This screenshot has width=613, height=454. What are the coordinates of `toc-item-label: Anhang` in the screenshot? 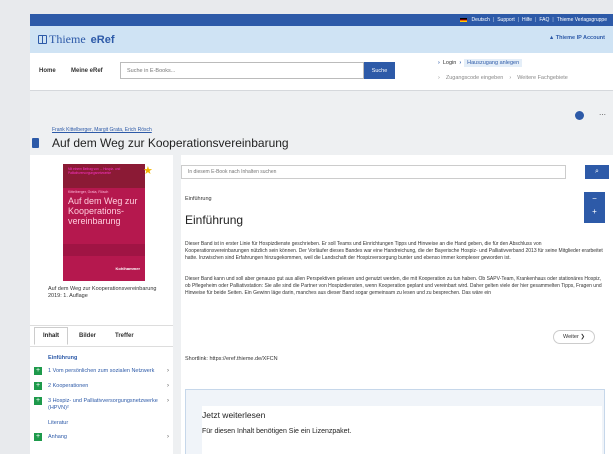 It's located at (57, 437).